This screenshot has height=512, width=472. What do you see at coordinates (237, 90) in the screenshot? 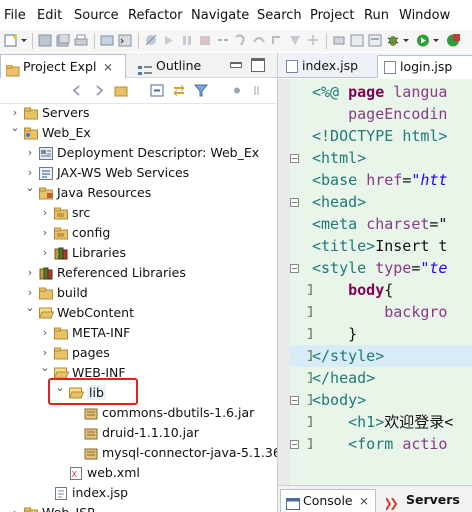
I see `view-menu-icon` at bounding box center [237, 90].